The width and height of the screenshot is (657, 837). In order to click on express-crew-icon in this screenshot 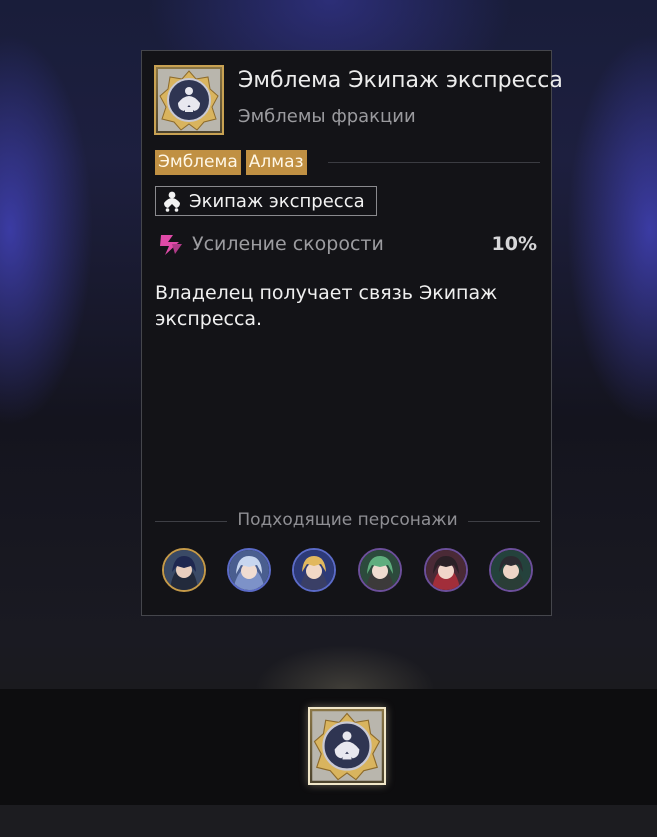, I will do `click(172, 201)`.